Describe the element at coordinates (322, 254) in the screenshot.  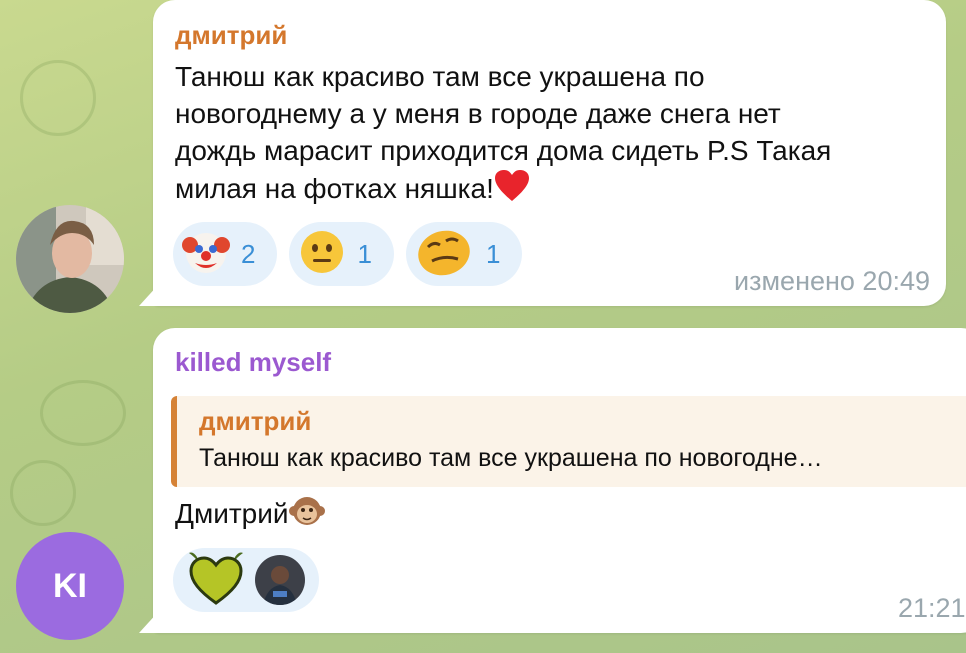
I see `neutral-face-icon` at that location.